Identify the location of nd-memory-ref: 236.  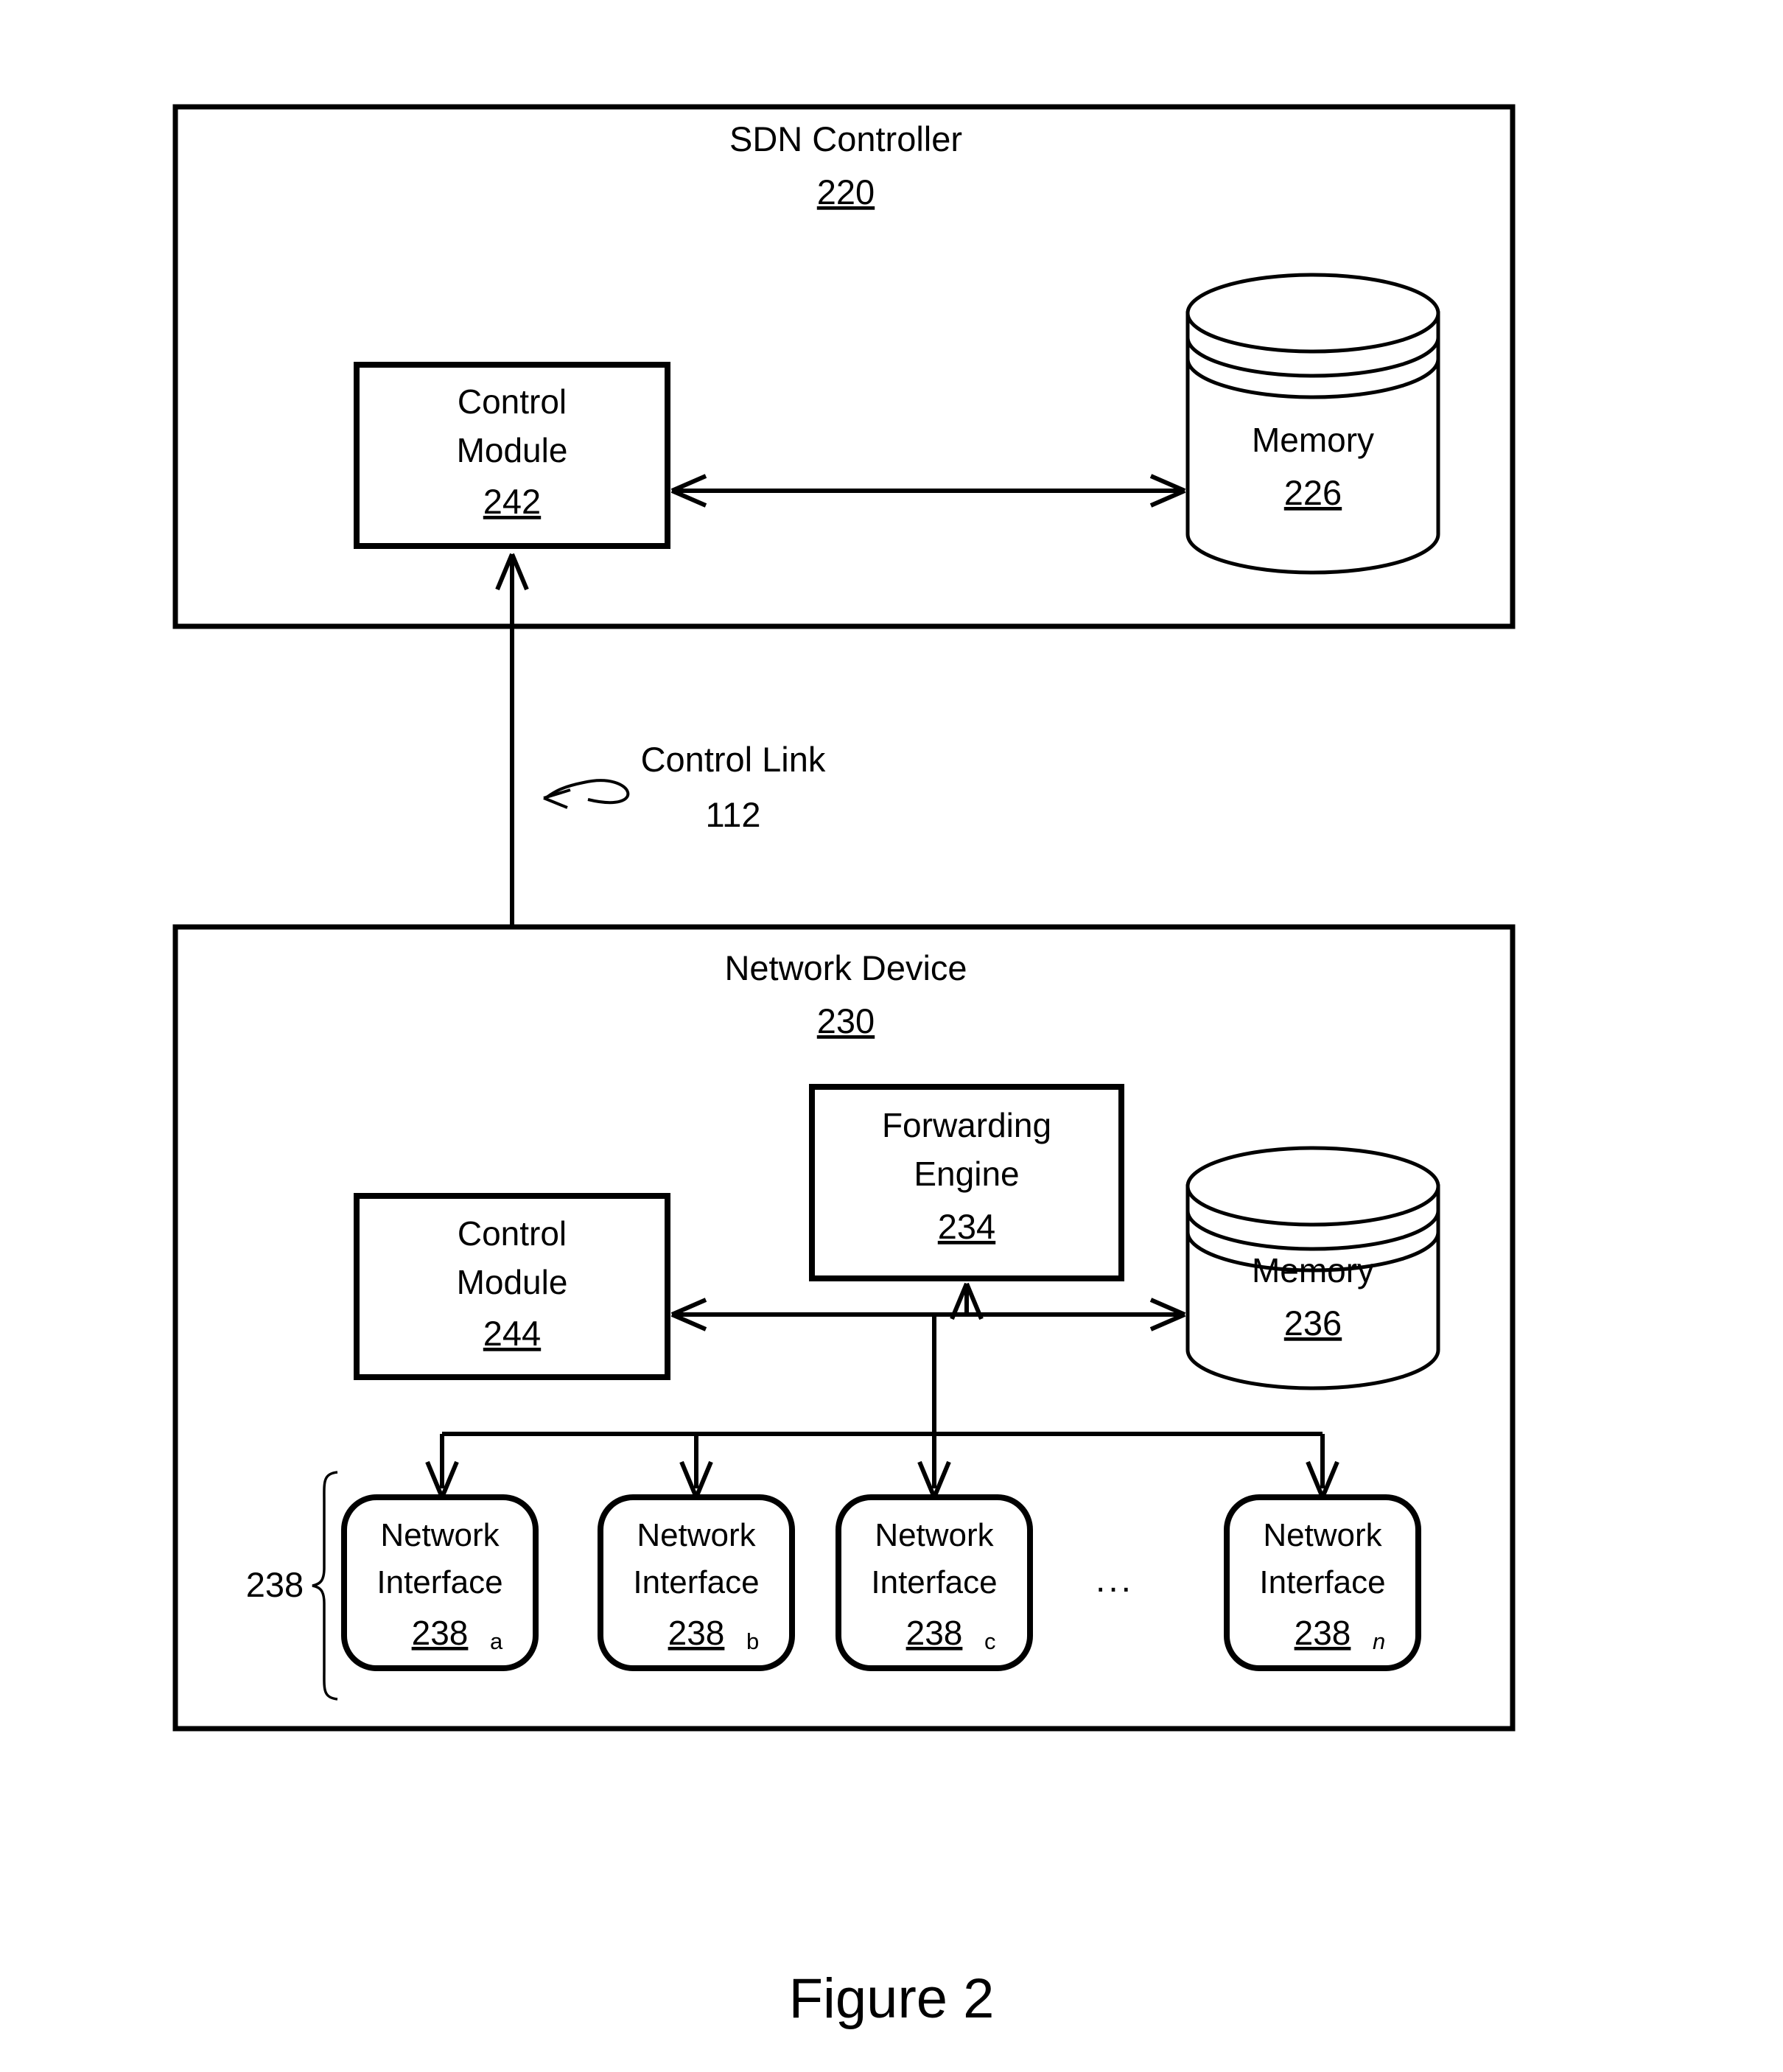
(1313, 1323).